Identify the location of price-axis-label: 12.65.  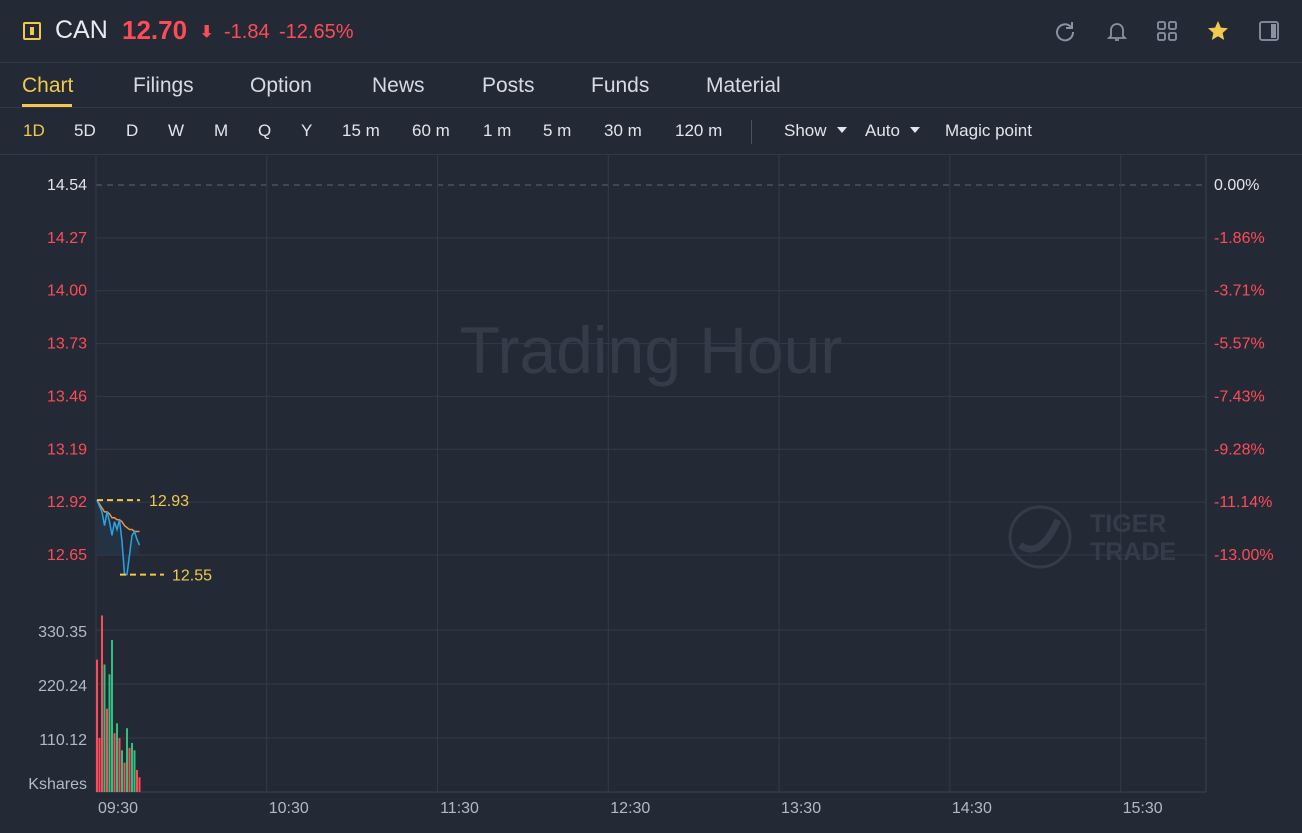
(67, 555).